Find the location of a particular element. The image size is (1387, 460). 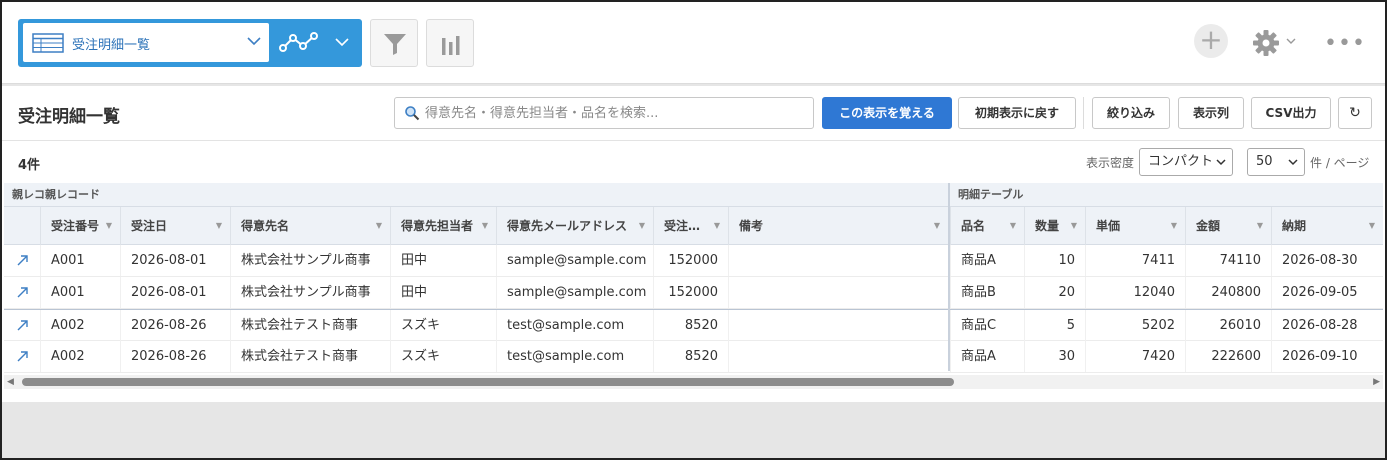

columns-button: 表示列 is located at coordinates (1211, 113).